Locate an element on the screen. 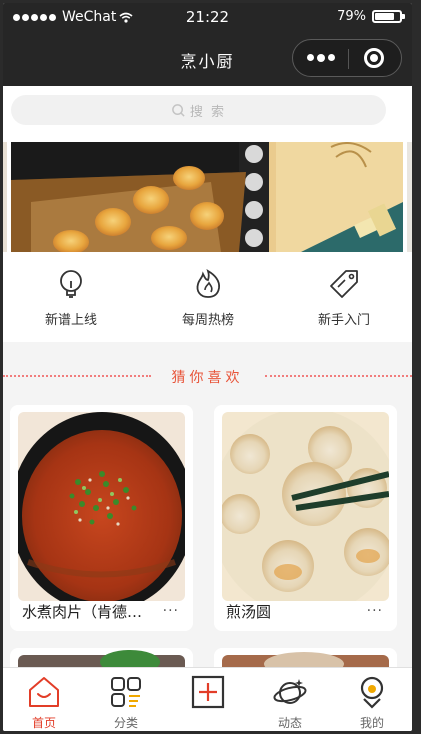  category-icon is located at coordinates (126, 692).